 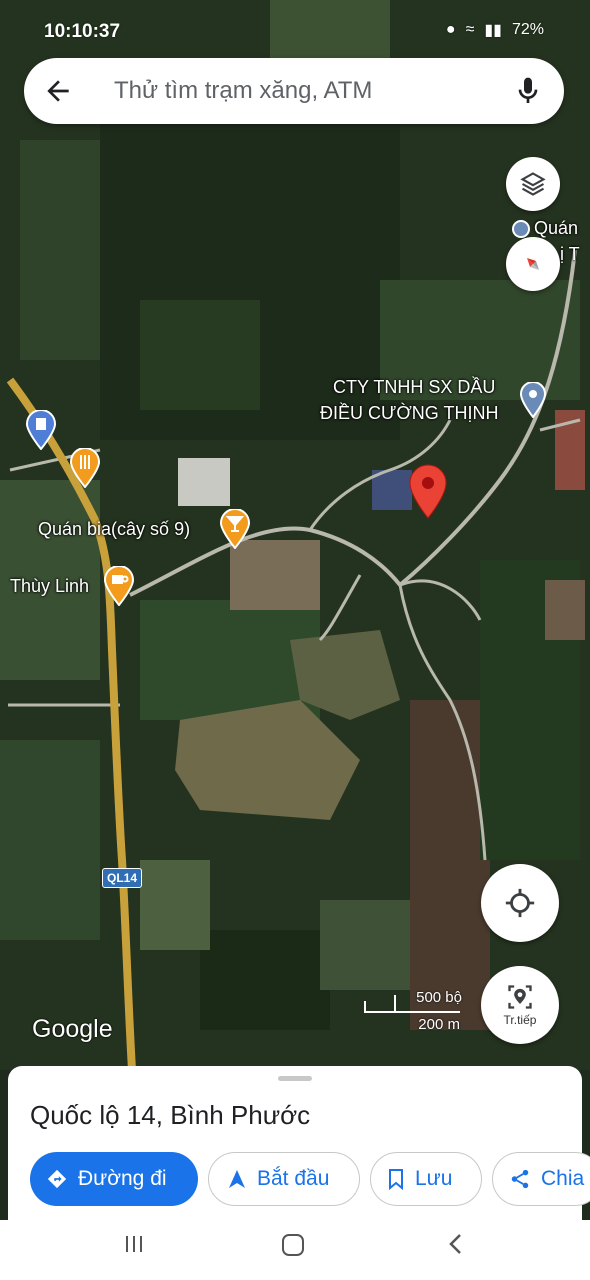 I want to click on layers-button, so click(x=533, y=184).